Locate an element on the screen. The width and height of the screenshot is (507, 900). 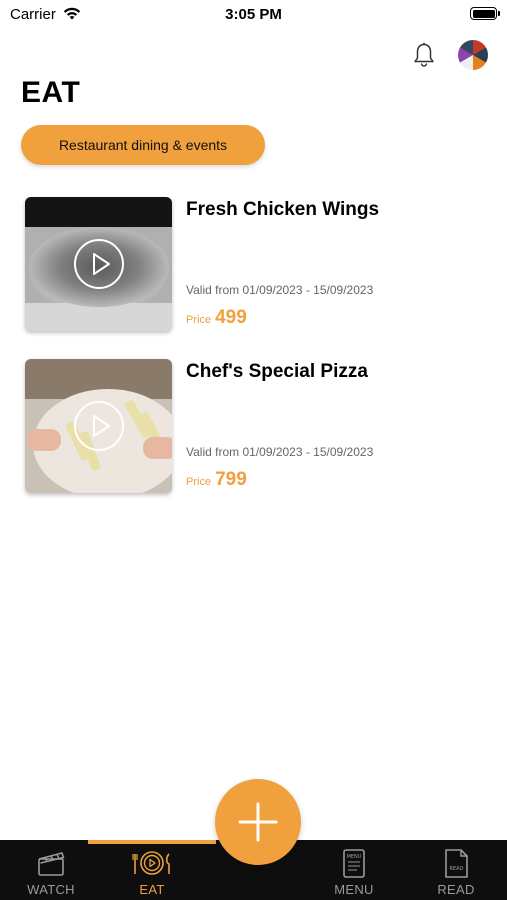
menu-icon: MENU is located at coordinates (354, 863).